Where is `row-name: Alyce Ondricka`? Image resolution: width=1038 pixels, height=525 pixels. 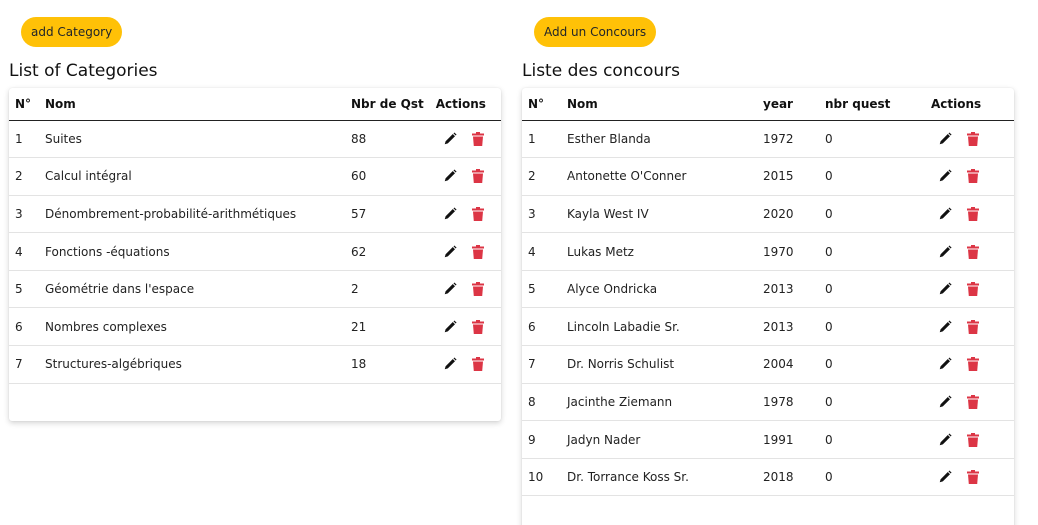
row-name: Alyce Ondricka is located at coordinates (659, 289).